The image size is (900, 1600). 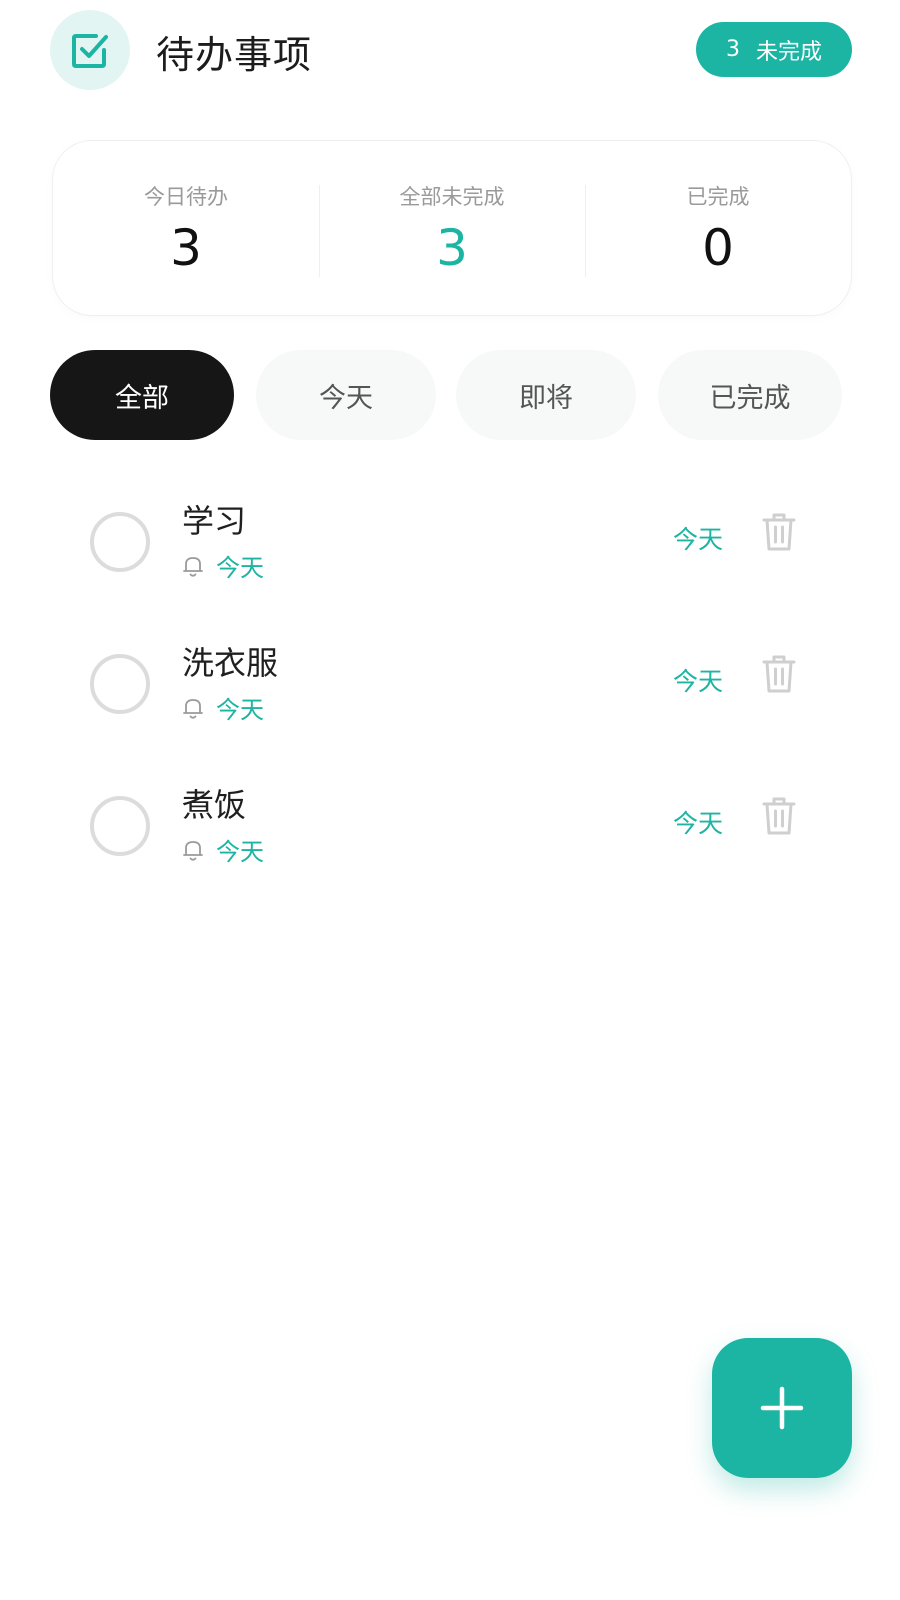 What do you see at coordinates (451, 395) in the screenshot?
I see `filter-tabs: 全部 今天 即将 已完成` at bounding box center [451, 395].